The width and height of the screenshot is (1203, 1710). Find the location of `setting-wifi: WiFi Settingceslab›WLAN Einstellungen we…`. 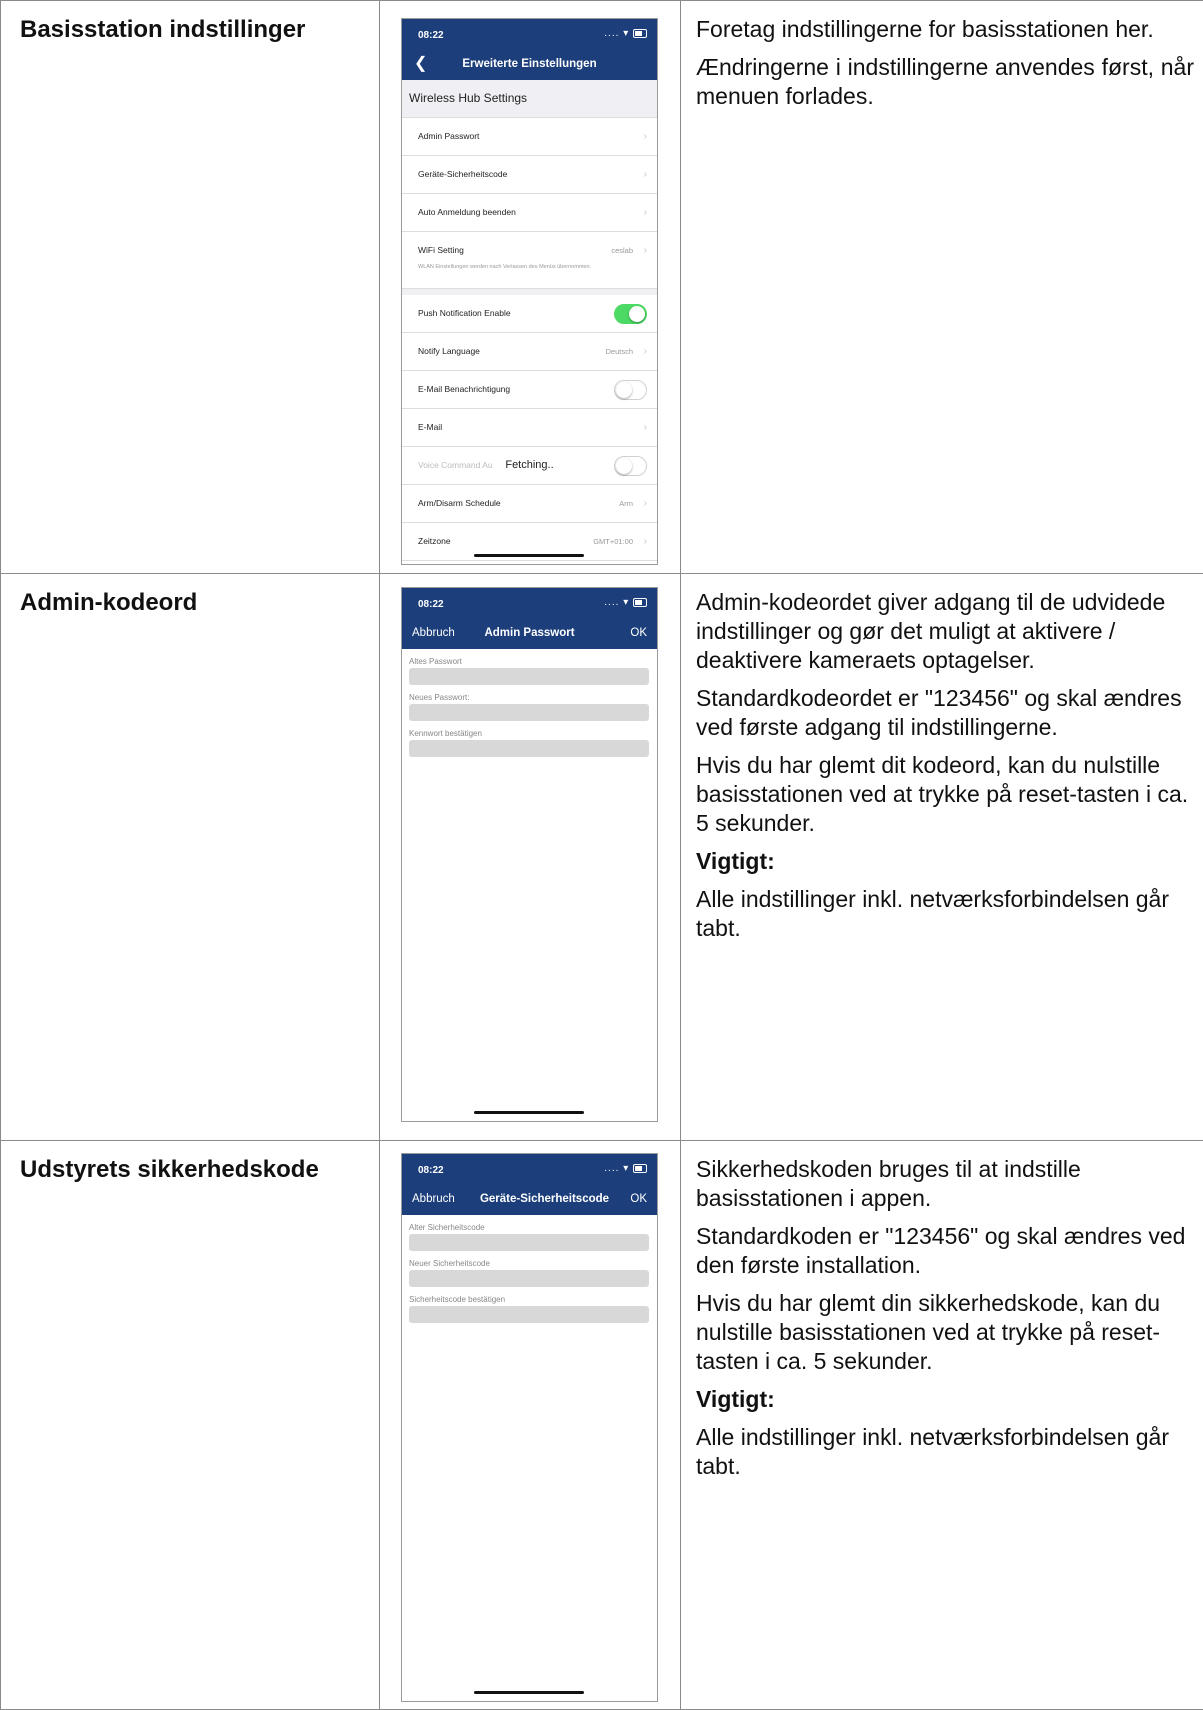

setting-wifi: WiFi Settingceslab›WLAN Einstellungen we… is located at coordinates (529, 260).